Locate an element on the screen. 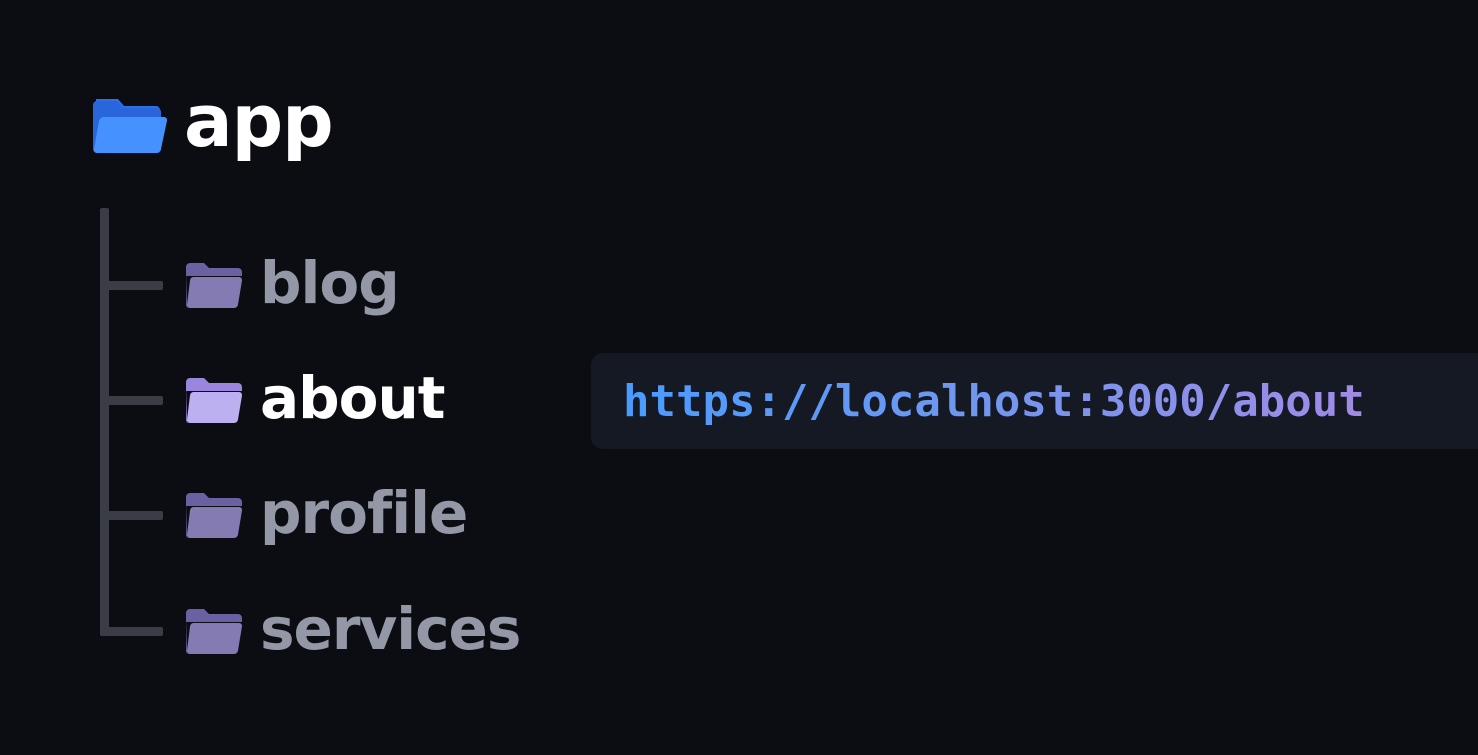  url-text: https://localhost:3000/about is located at coordinates (994, 401).